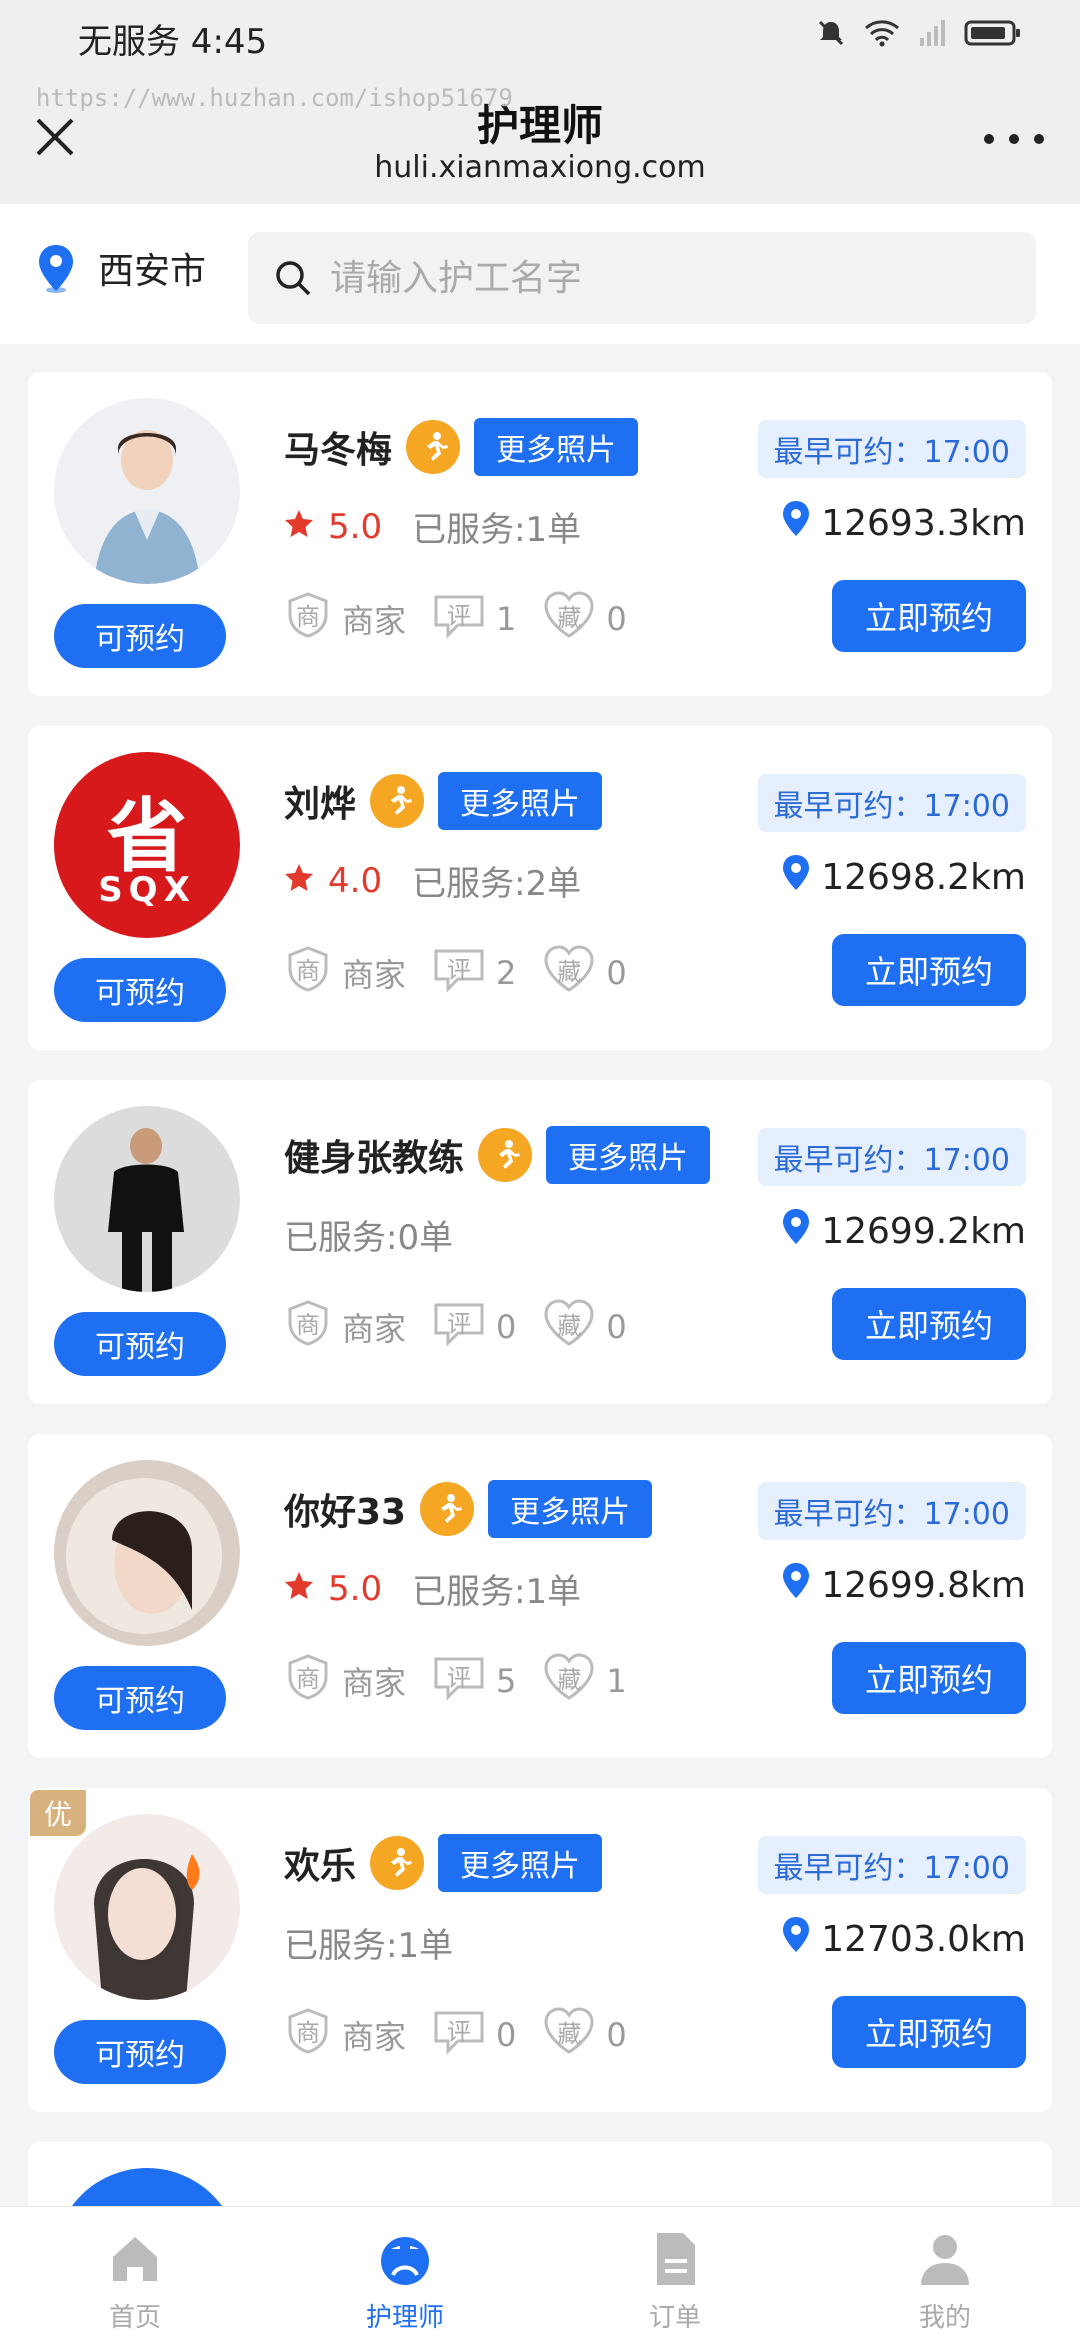  I want to click on review-count: 评2, so click(474, 973).